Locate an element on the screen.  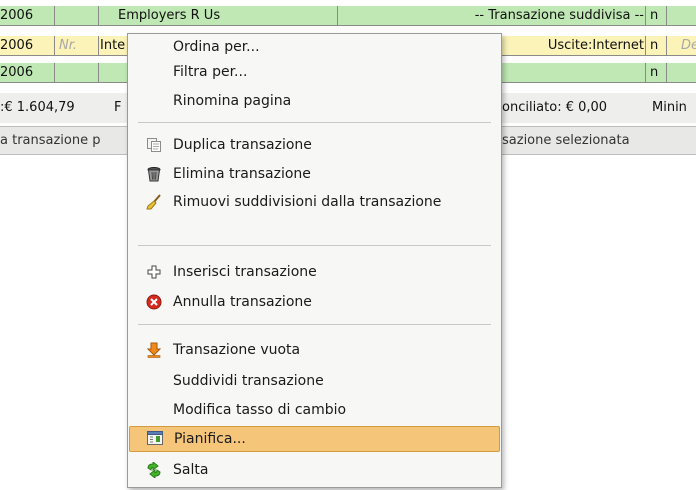
menu-item-delete-transaction: Elimina transazione is located at coordinates (314, 174).